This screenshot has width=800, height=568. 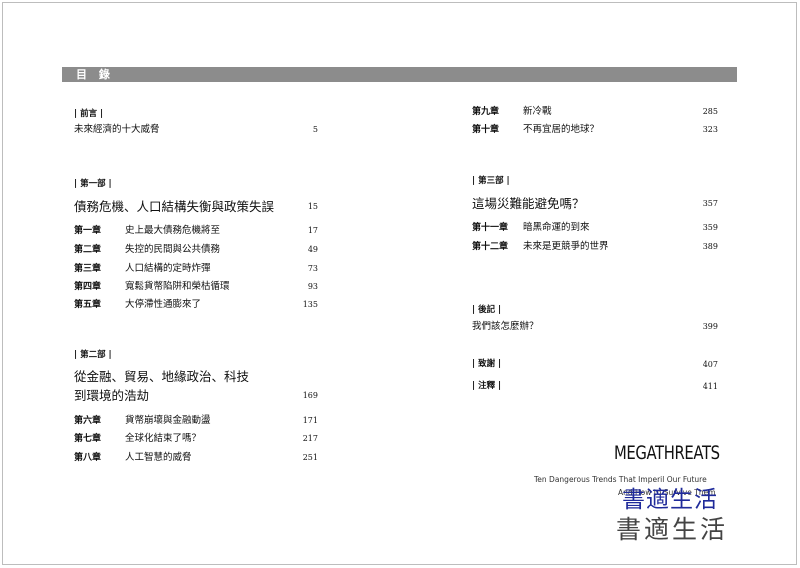 I want to click on toc-entry-chapter-7: 第七章 全球化結束了嗎？ 217, so click(x=196, y=439).